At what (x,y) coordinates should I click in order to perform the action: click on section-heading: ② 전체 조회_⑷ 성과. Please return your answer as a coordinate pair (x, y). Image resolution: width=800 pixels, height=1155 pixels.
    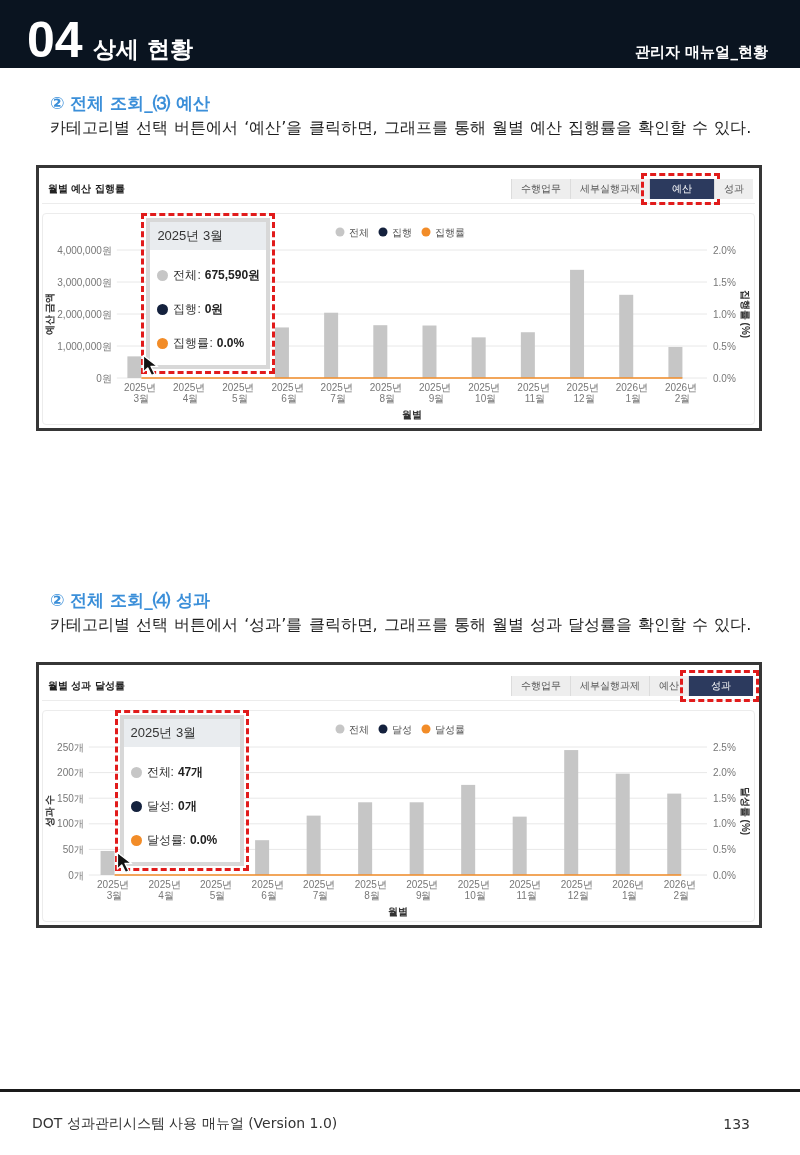
    Looking at the image, I should click on (130, 600).